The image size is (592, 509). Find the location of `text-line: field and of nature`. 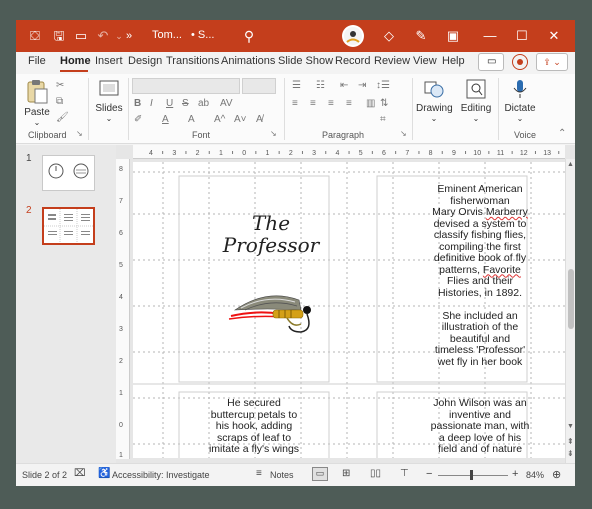

text-line: field and of nature is located at coordinates (480, 449).